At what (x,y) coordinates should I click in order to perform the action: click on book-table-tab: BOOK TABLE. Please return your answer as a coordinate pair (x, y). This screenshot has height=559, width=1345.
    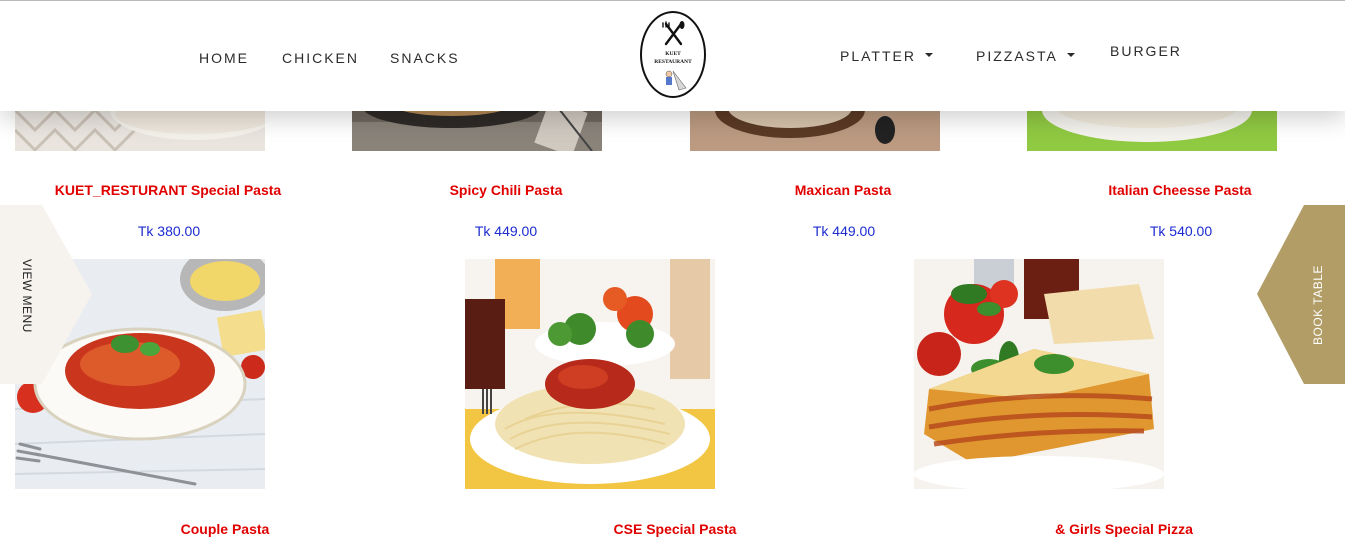
    Looking at the image, I should click on (1301, 294).